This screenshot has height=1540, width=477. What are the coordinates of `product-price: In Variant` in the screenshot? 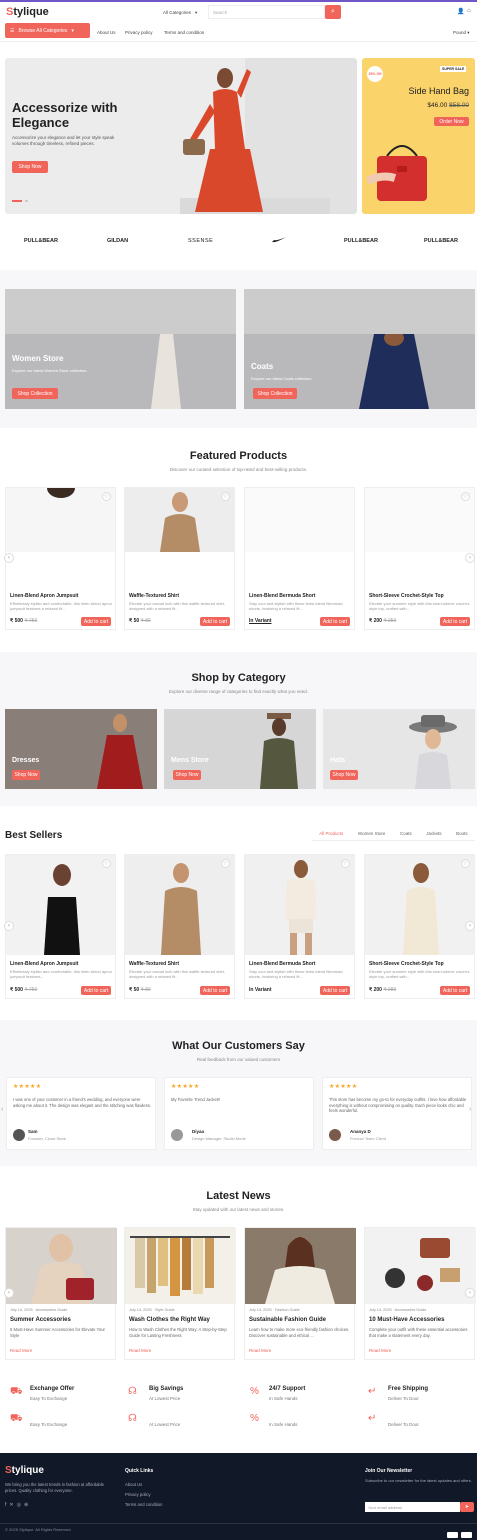 It's located at (260, 621).